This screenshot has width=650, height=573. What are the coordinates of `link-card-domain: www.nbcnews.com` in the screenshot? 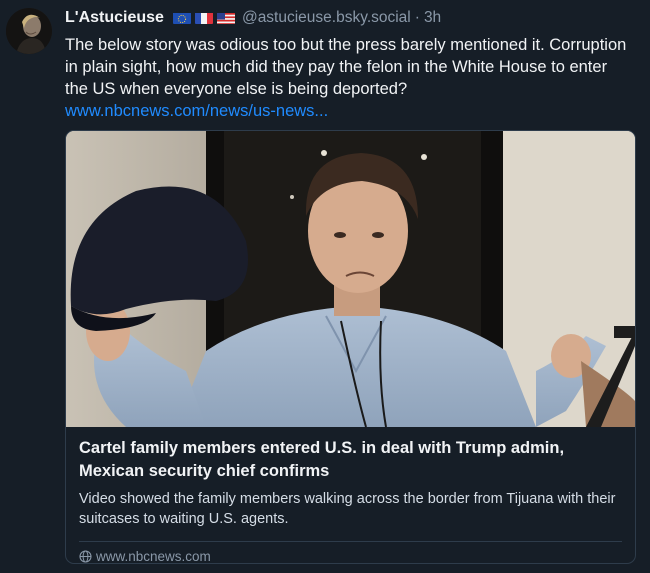 It's located at (350, 553).